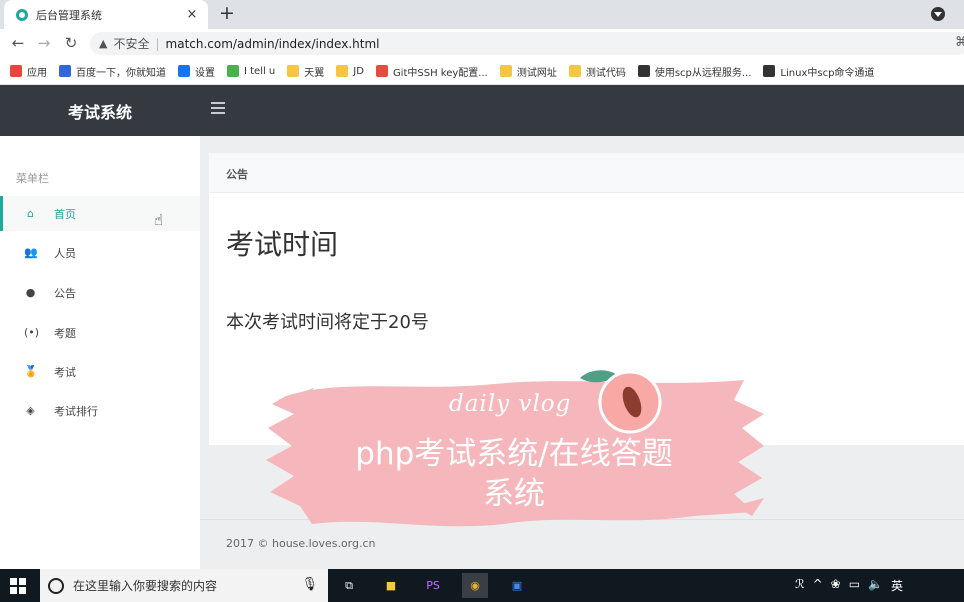 This screenshot has height=602, width=964. Describe the element at coordinates (827, 73) in the screenshot. I see `bookmark-label: Linux中scp命令通道` at that location.